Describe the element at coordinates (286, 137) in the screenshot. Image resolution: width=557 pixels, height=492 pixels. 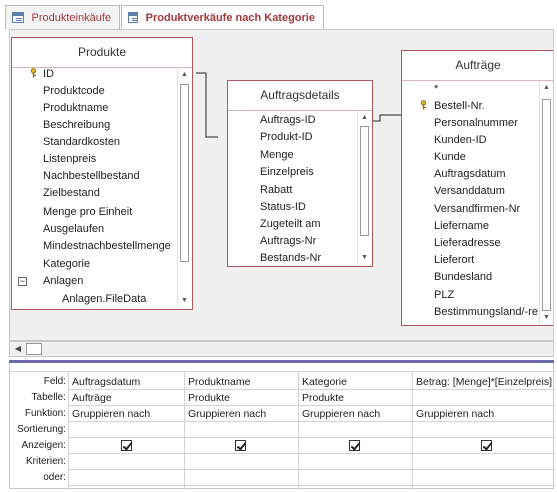
I see `field-item: Produkt-ID` at that location.